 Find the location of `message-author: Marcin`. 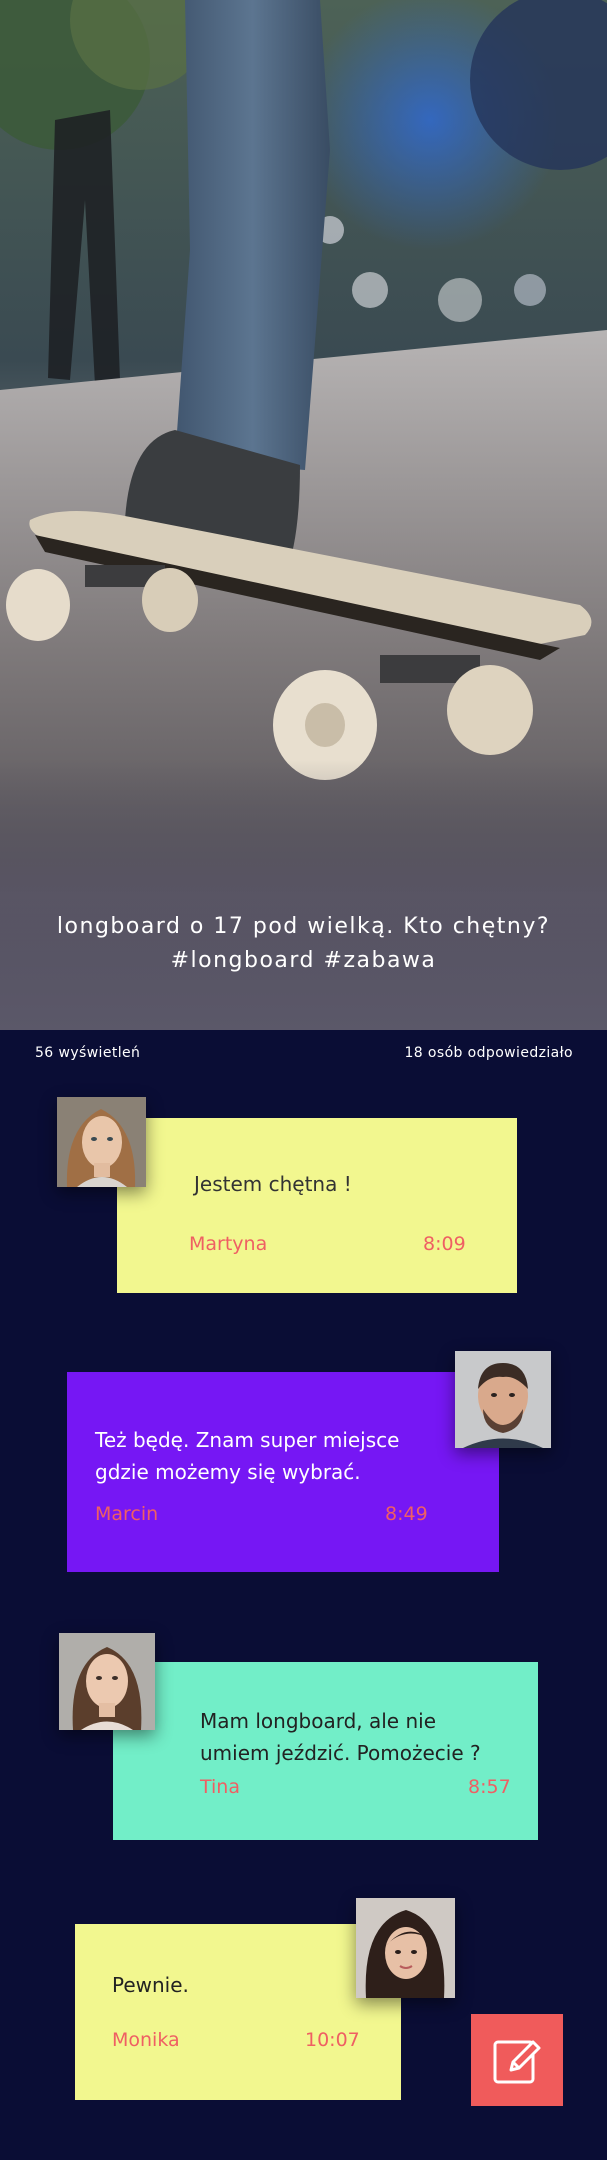

message-author: Marcin is located at coordinates (127, 1514).